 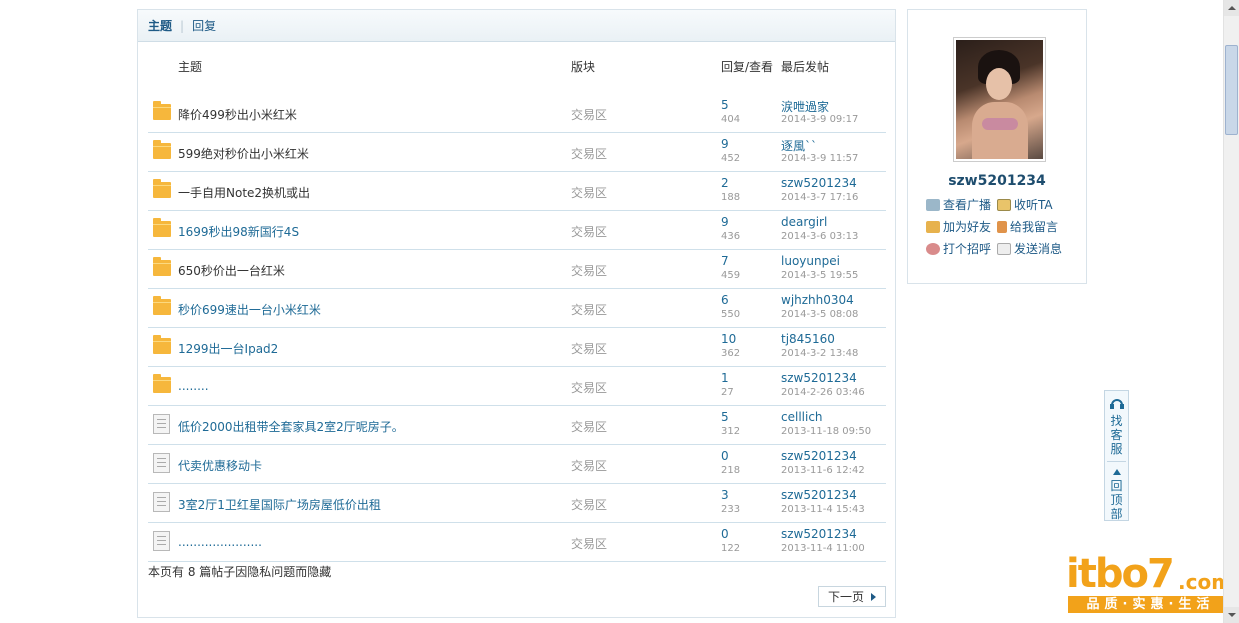 What do you see at coordinates (291, 426) in the screenshot?
I see `thread-title-link: 低价2000出租带全套家具2室2厅呢房子。` at bounding box center [291, 426].